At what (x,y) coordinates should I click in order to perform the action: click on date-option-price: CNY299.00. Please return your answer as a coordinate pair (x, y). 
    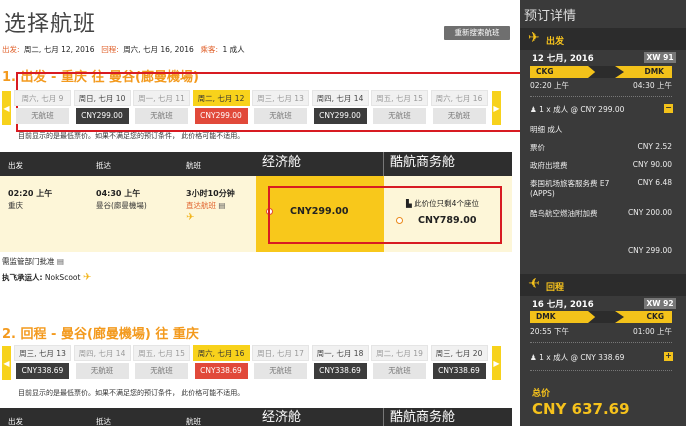
    Looking at the image, I should click on (102, 116).